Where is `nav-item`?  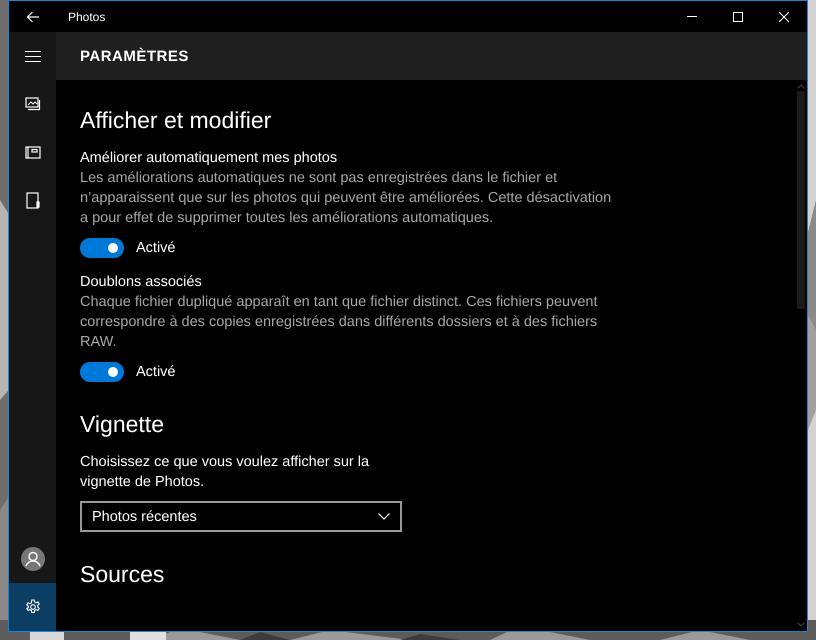
nav-item is located at coordinates (32, 607).